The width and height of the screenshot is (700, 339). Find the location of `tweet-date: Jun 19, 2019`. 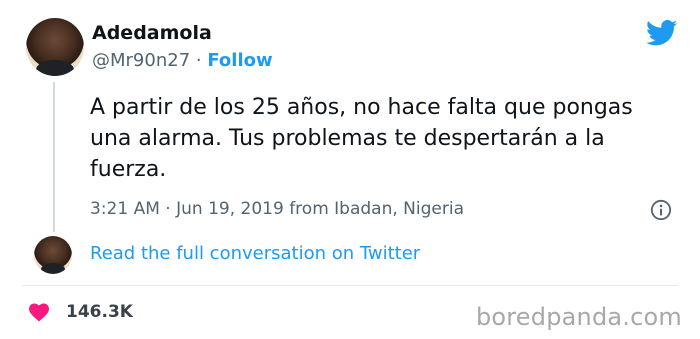

tweet-date: Jun 19, 2019 is located at coordinates (230, 209).